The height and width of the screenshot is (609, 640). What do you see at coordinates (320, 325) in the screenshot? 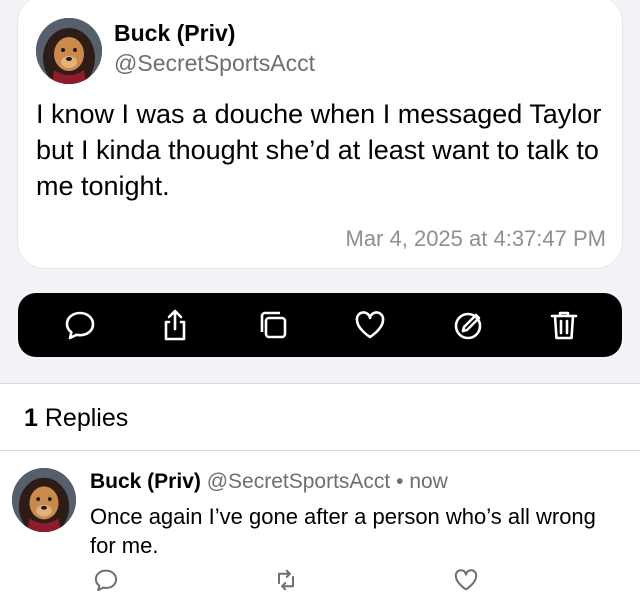
I see `post-action-toolbar` at bounding box center [320, 325].